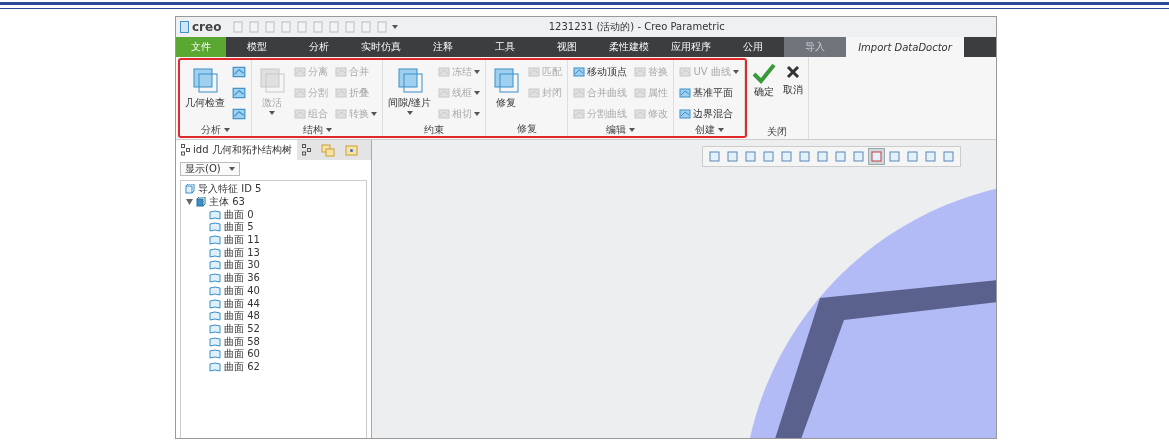  Describe the element at coordinates (285, 354) in the screenshot. I see `tree-item: 曲面 60` at that location.